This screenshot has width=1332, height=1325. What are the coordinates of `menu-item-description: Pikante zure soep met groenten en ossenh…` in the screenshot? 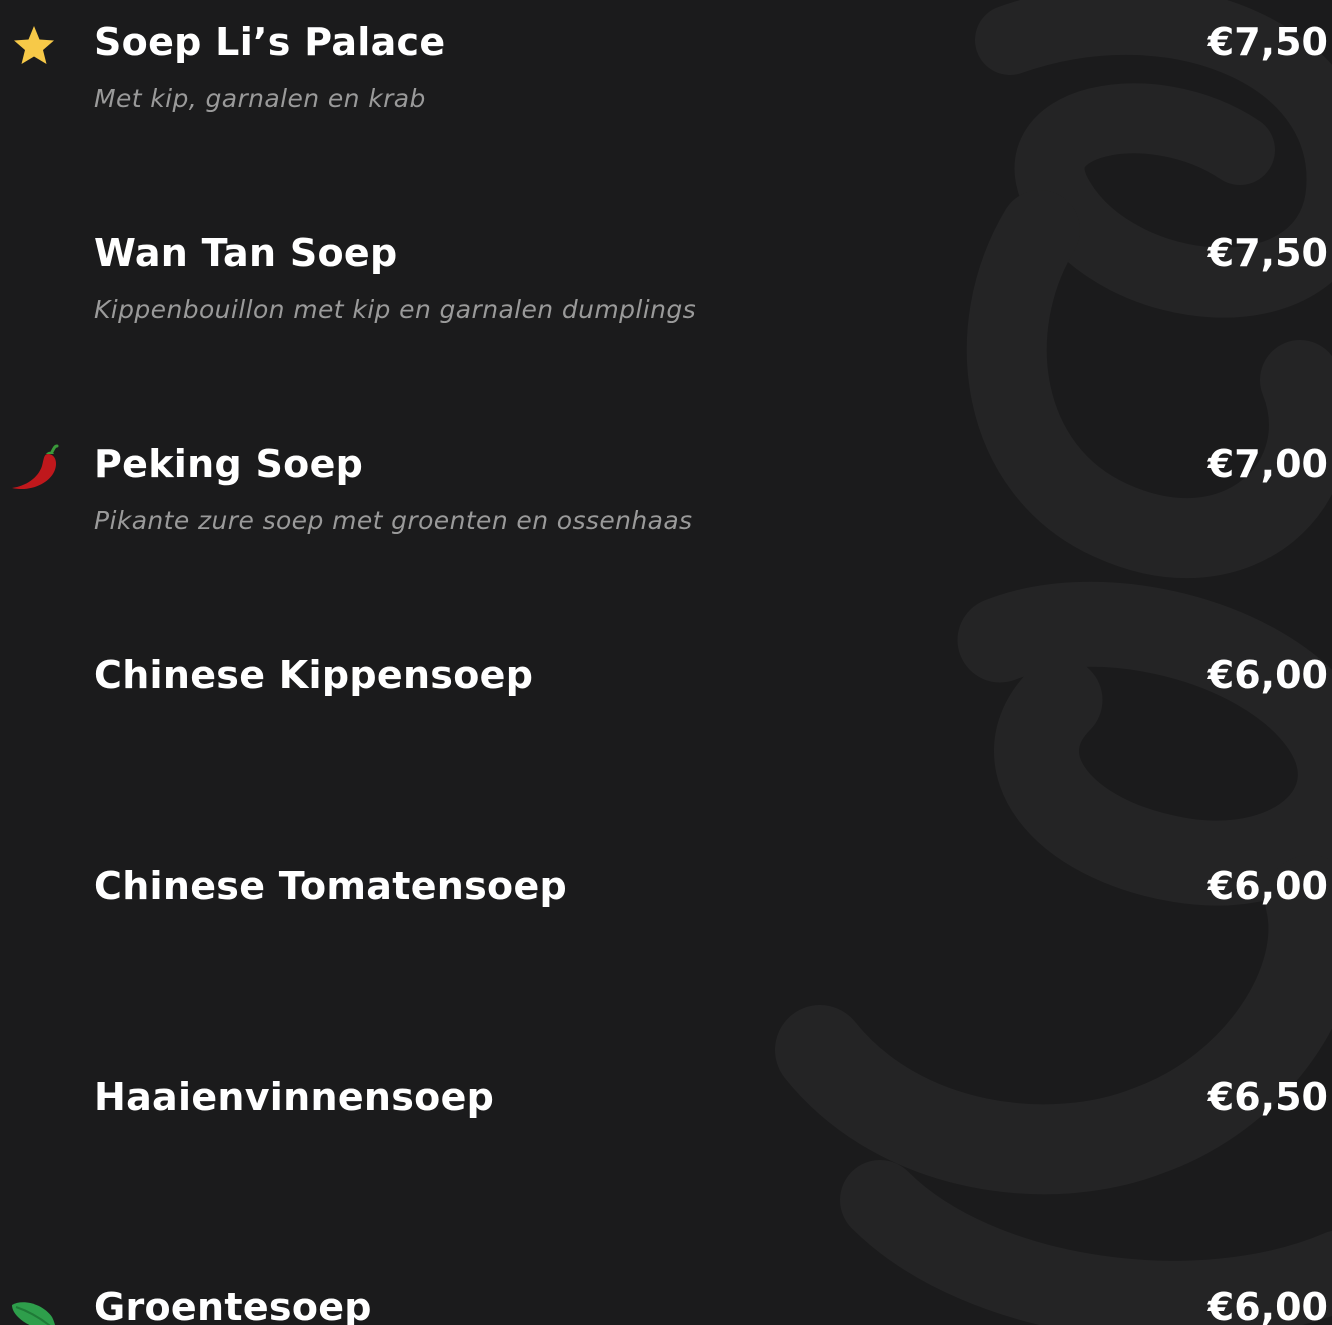 It's located at (393, 520).